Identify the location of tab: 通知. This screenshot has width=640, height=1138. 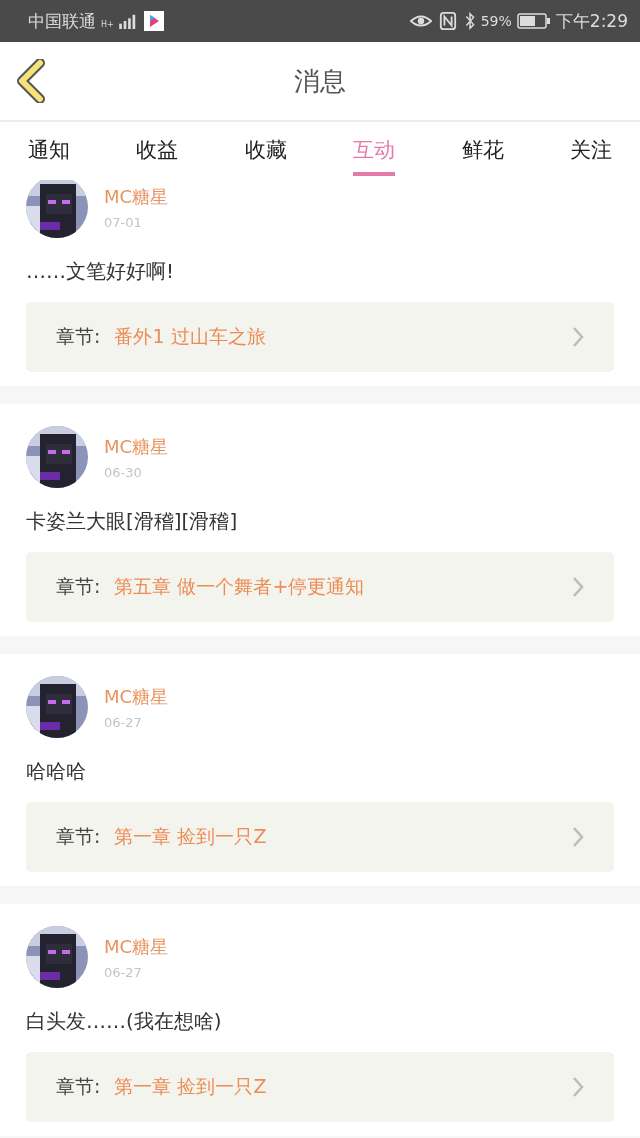
(49, 149).